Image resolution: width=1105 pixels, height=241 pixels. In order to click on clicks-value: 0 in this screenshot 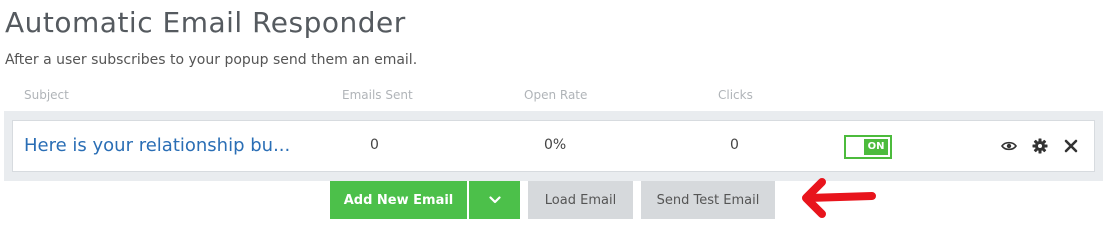, I will do `click(734, 145)`.